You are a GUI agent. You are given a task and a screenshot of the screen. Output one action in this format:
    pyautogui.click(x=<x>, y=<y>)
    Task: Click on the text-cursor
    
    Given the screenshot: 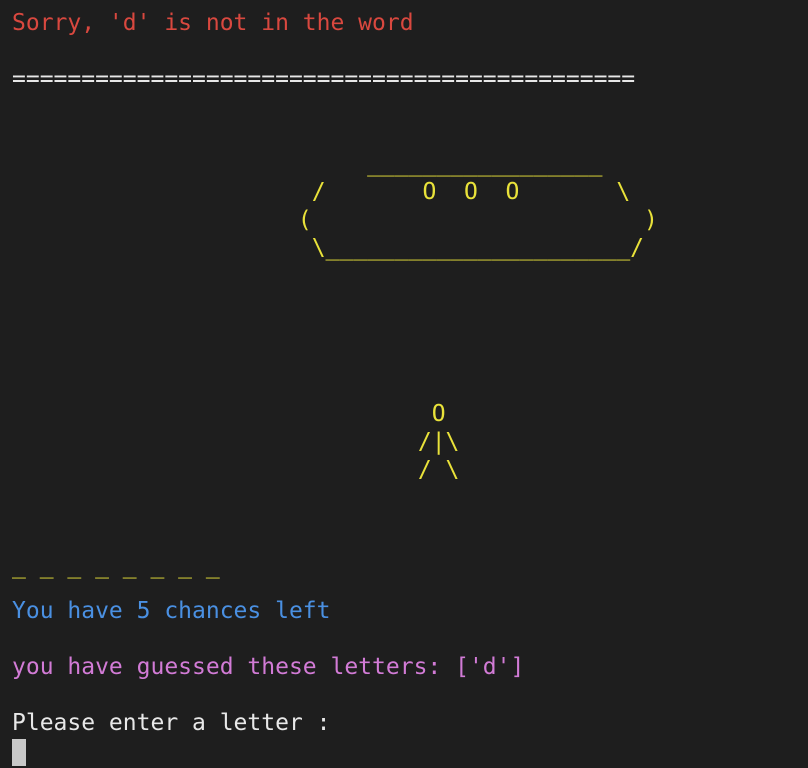 What is the action you would take?
    pyautogui.click(x=19, y=752)
    